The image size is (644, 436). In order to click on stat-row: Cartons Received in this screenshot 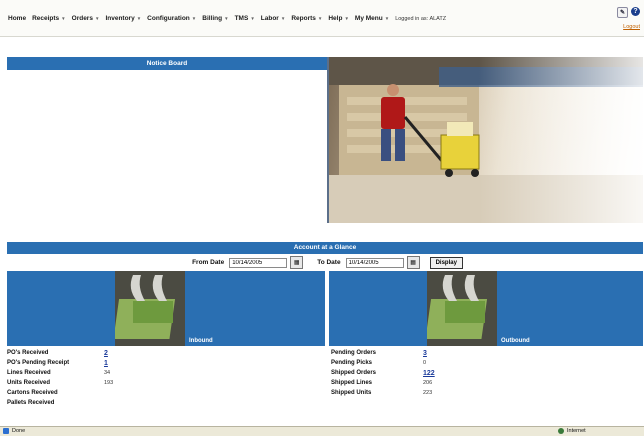, I will do `click(107, 393)`.